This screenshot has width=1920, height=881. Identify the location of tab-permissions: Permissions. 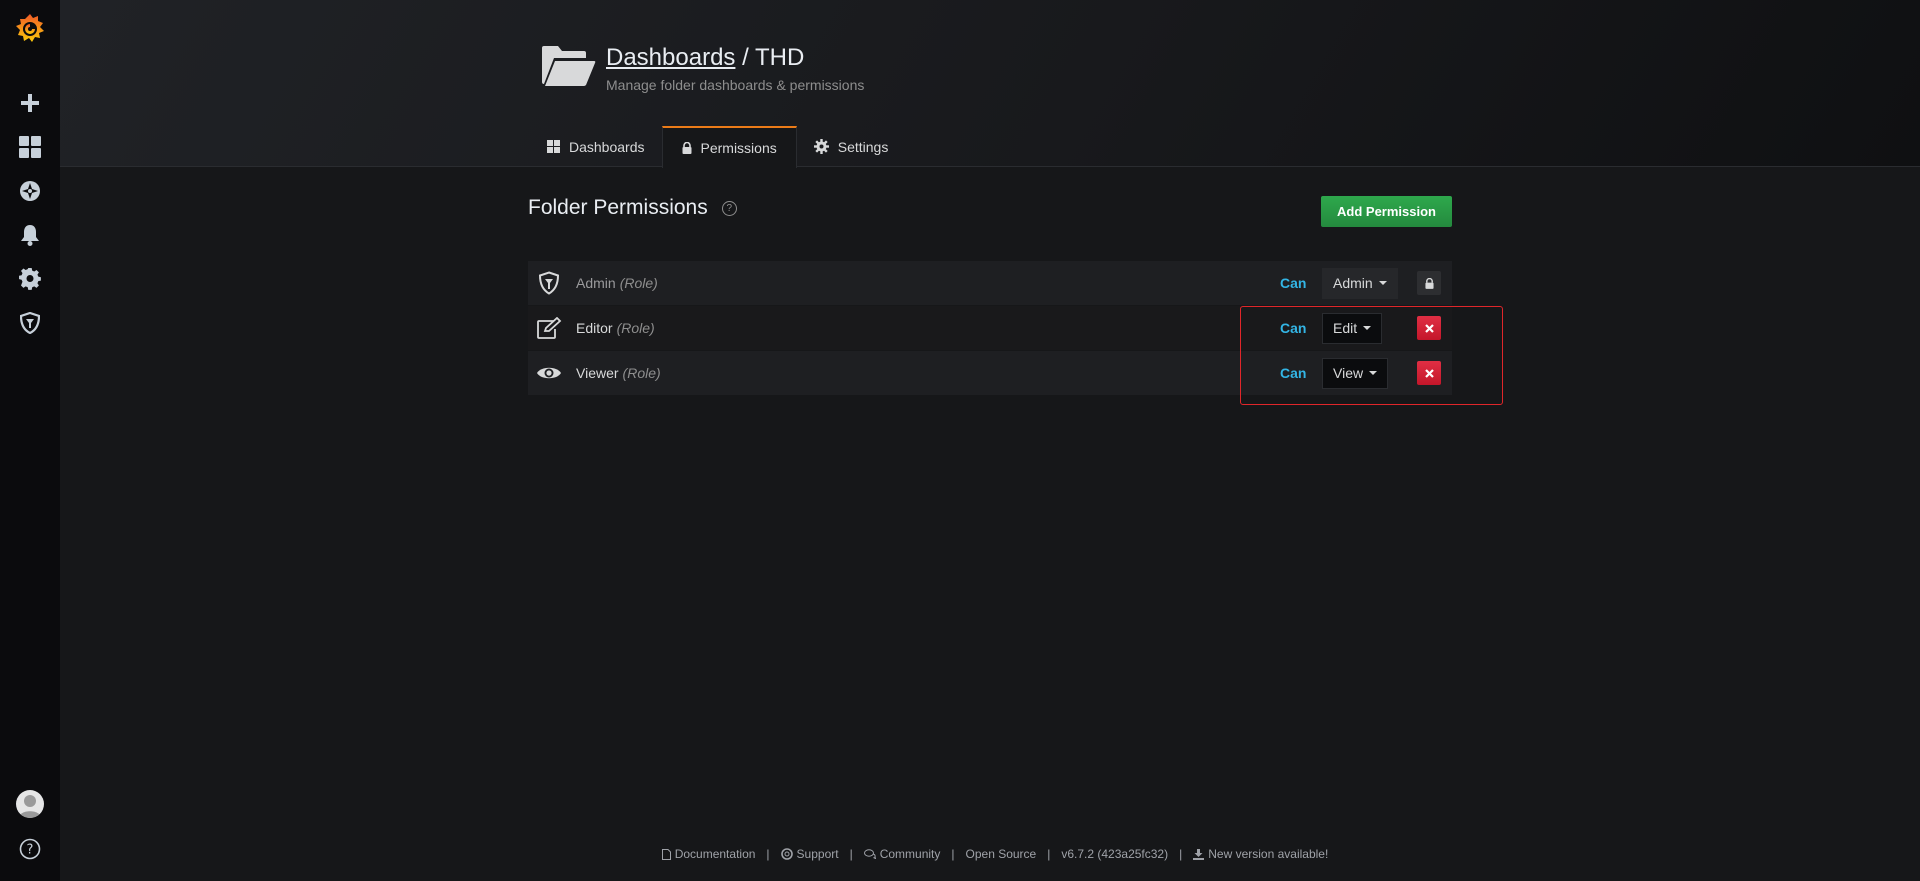
(729, 147).